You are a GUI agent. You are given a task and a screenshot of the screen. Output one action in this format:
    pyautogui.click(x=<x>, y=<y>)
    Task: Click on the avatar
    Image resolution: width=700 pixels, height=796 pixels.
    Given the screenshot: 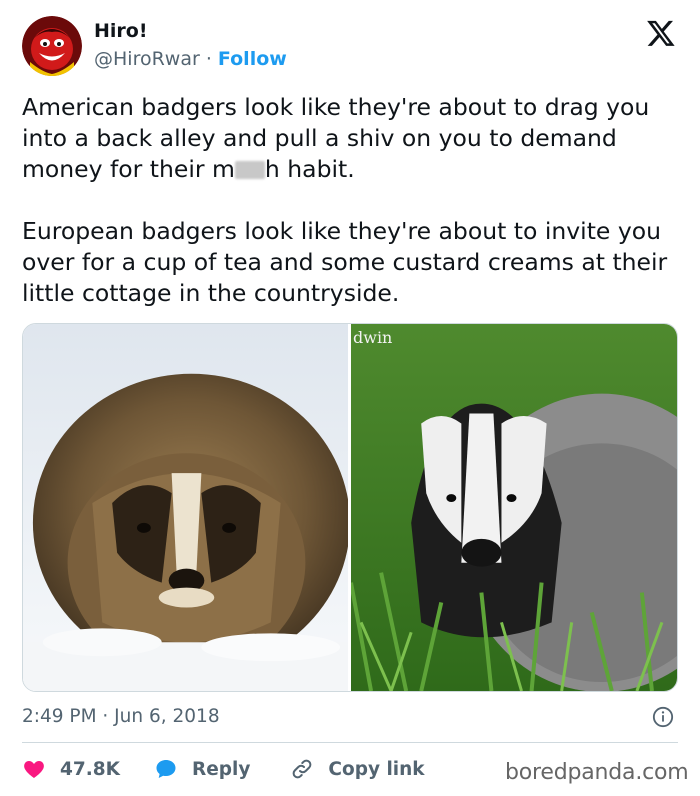 What is the action you would take?
    pyautogui.click(x=52, y=46)
    